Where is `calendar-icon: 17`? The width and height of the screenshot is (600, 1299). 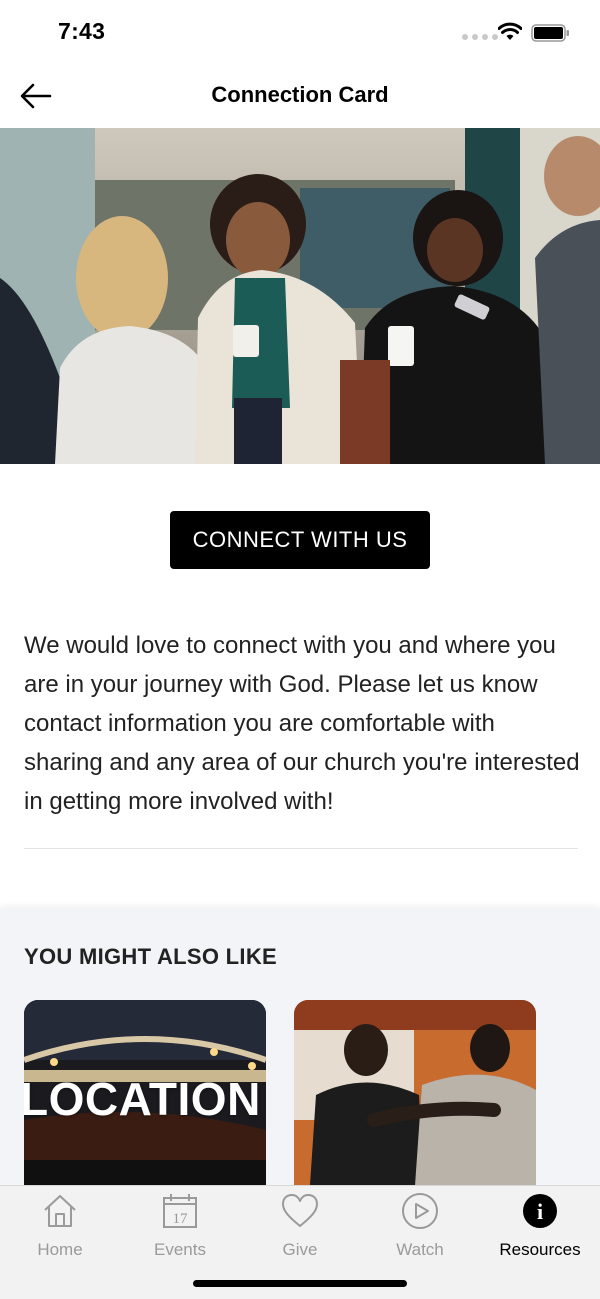
calendar-icon: 17 is located at coordinates (180, 1211).